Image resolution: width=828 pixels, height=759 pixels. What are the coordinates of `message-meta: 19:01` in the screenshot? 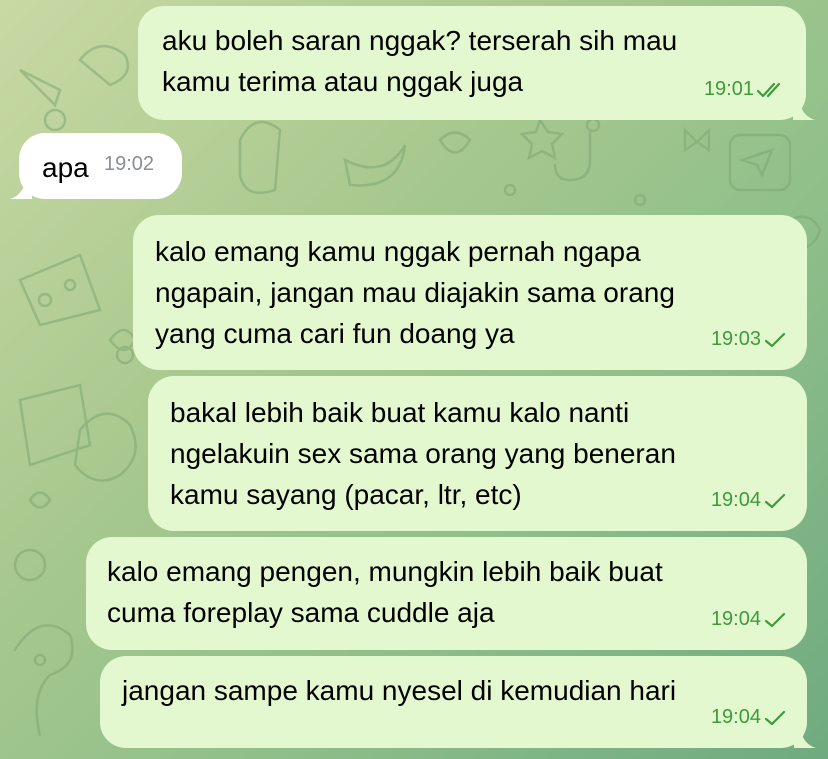 It's located at (745, 89).